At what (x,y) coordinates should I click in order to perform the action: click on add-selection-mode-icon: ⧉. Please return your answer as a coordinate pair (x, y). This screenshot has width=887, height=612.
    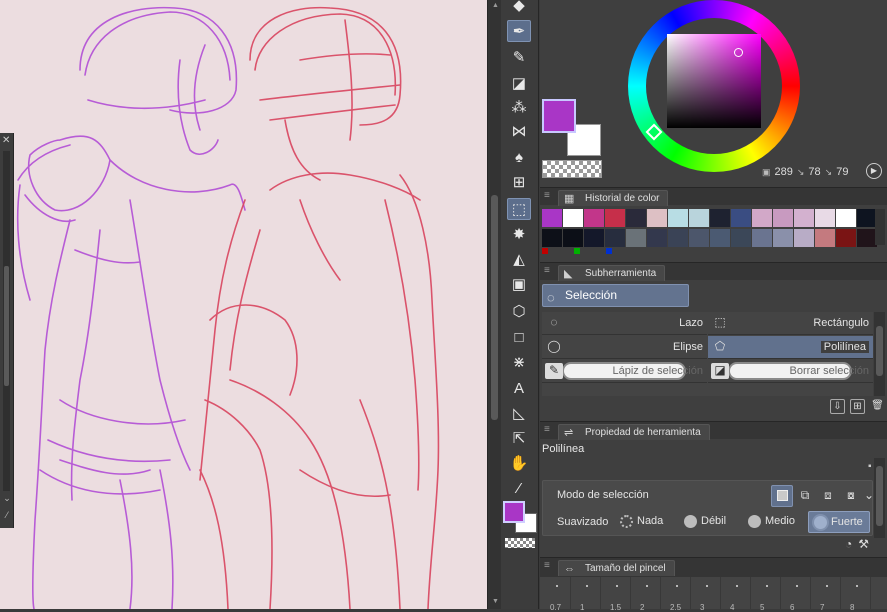
    Looking at the image, I should click on (805, 496).